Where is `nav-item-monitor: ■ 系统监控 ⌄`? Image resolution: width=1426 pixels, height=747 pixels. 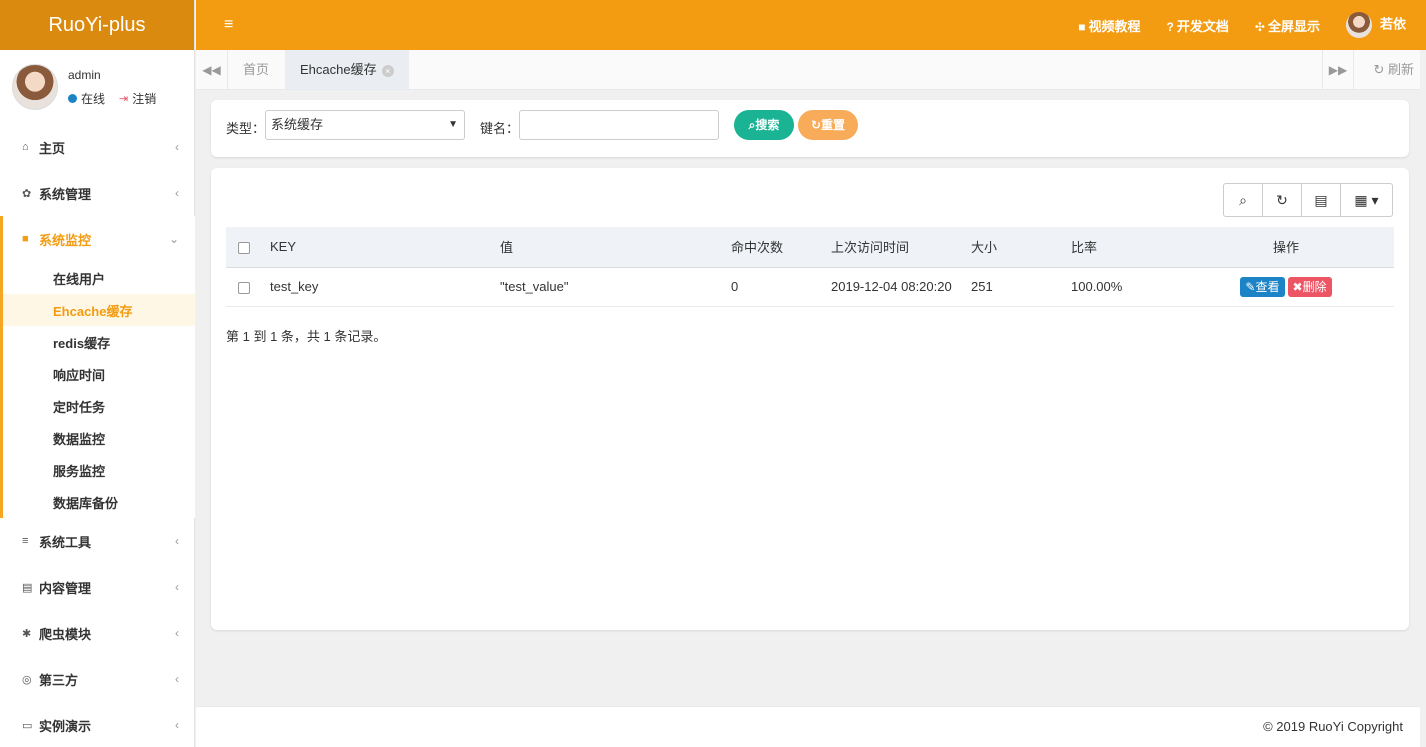
nav-item-monitor: ■ 系统监控 ⌄ is located at coordinates (99, 239).